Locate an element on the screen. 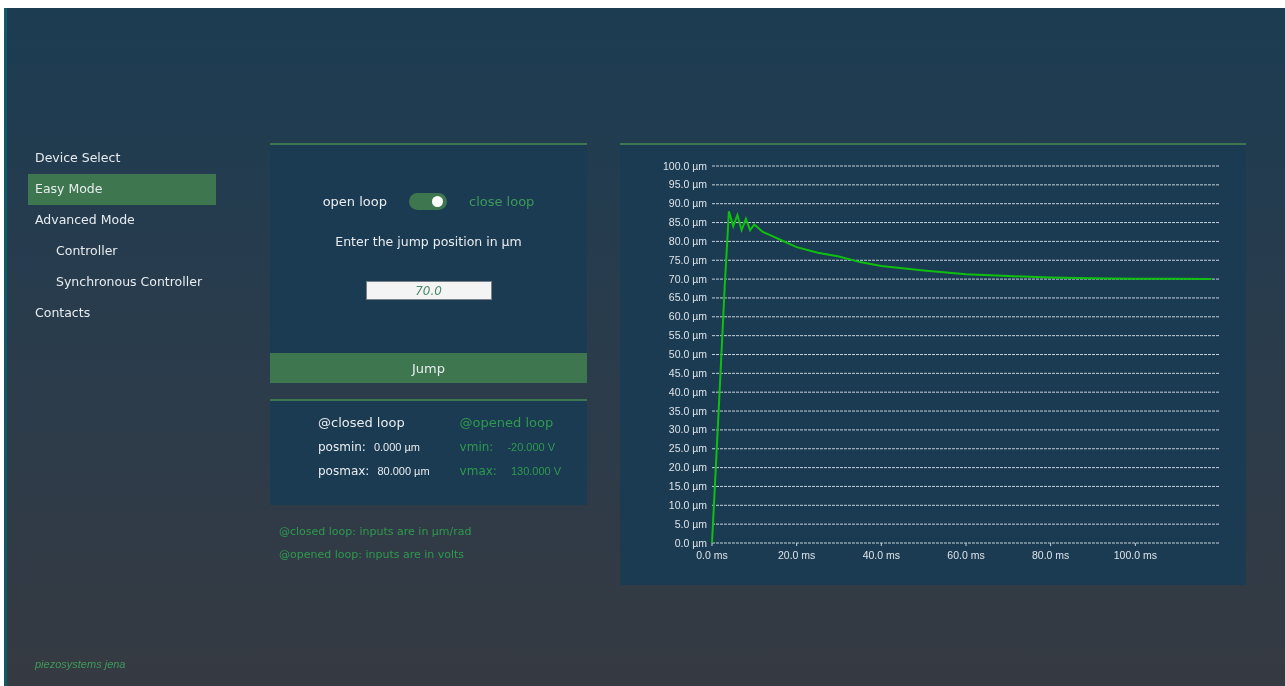  loop-toggle is located at coordinates (428, 201).